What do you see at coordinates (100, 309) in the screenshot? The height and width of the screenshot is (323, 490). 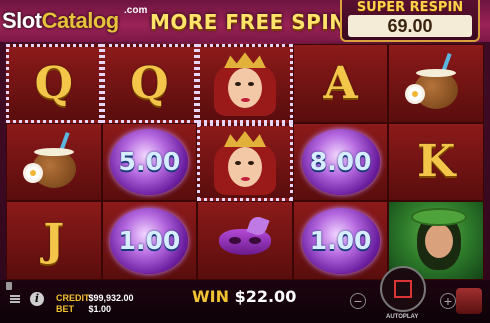 I see `bet-value: $1.00` at bounding box center [100, 309].